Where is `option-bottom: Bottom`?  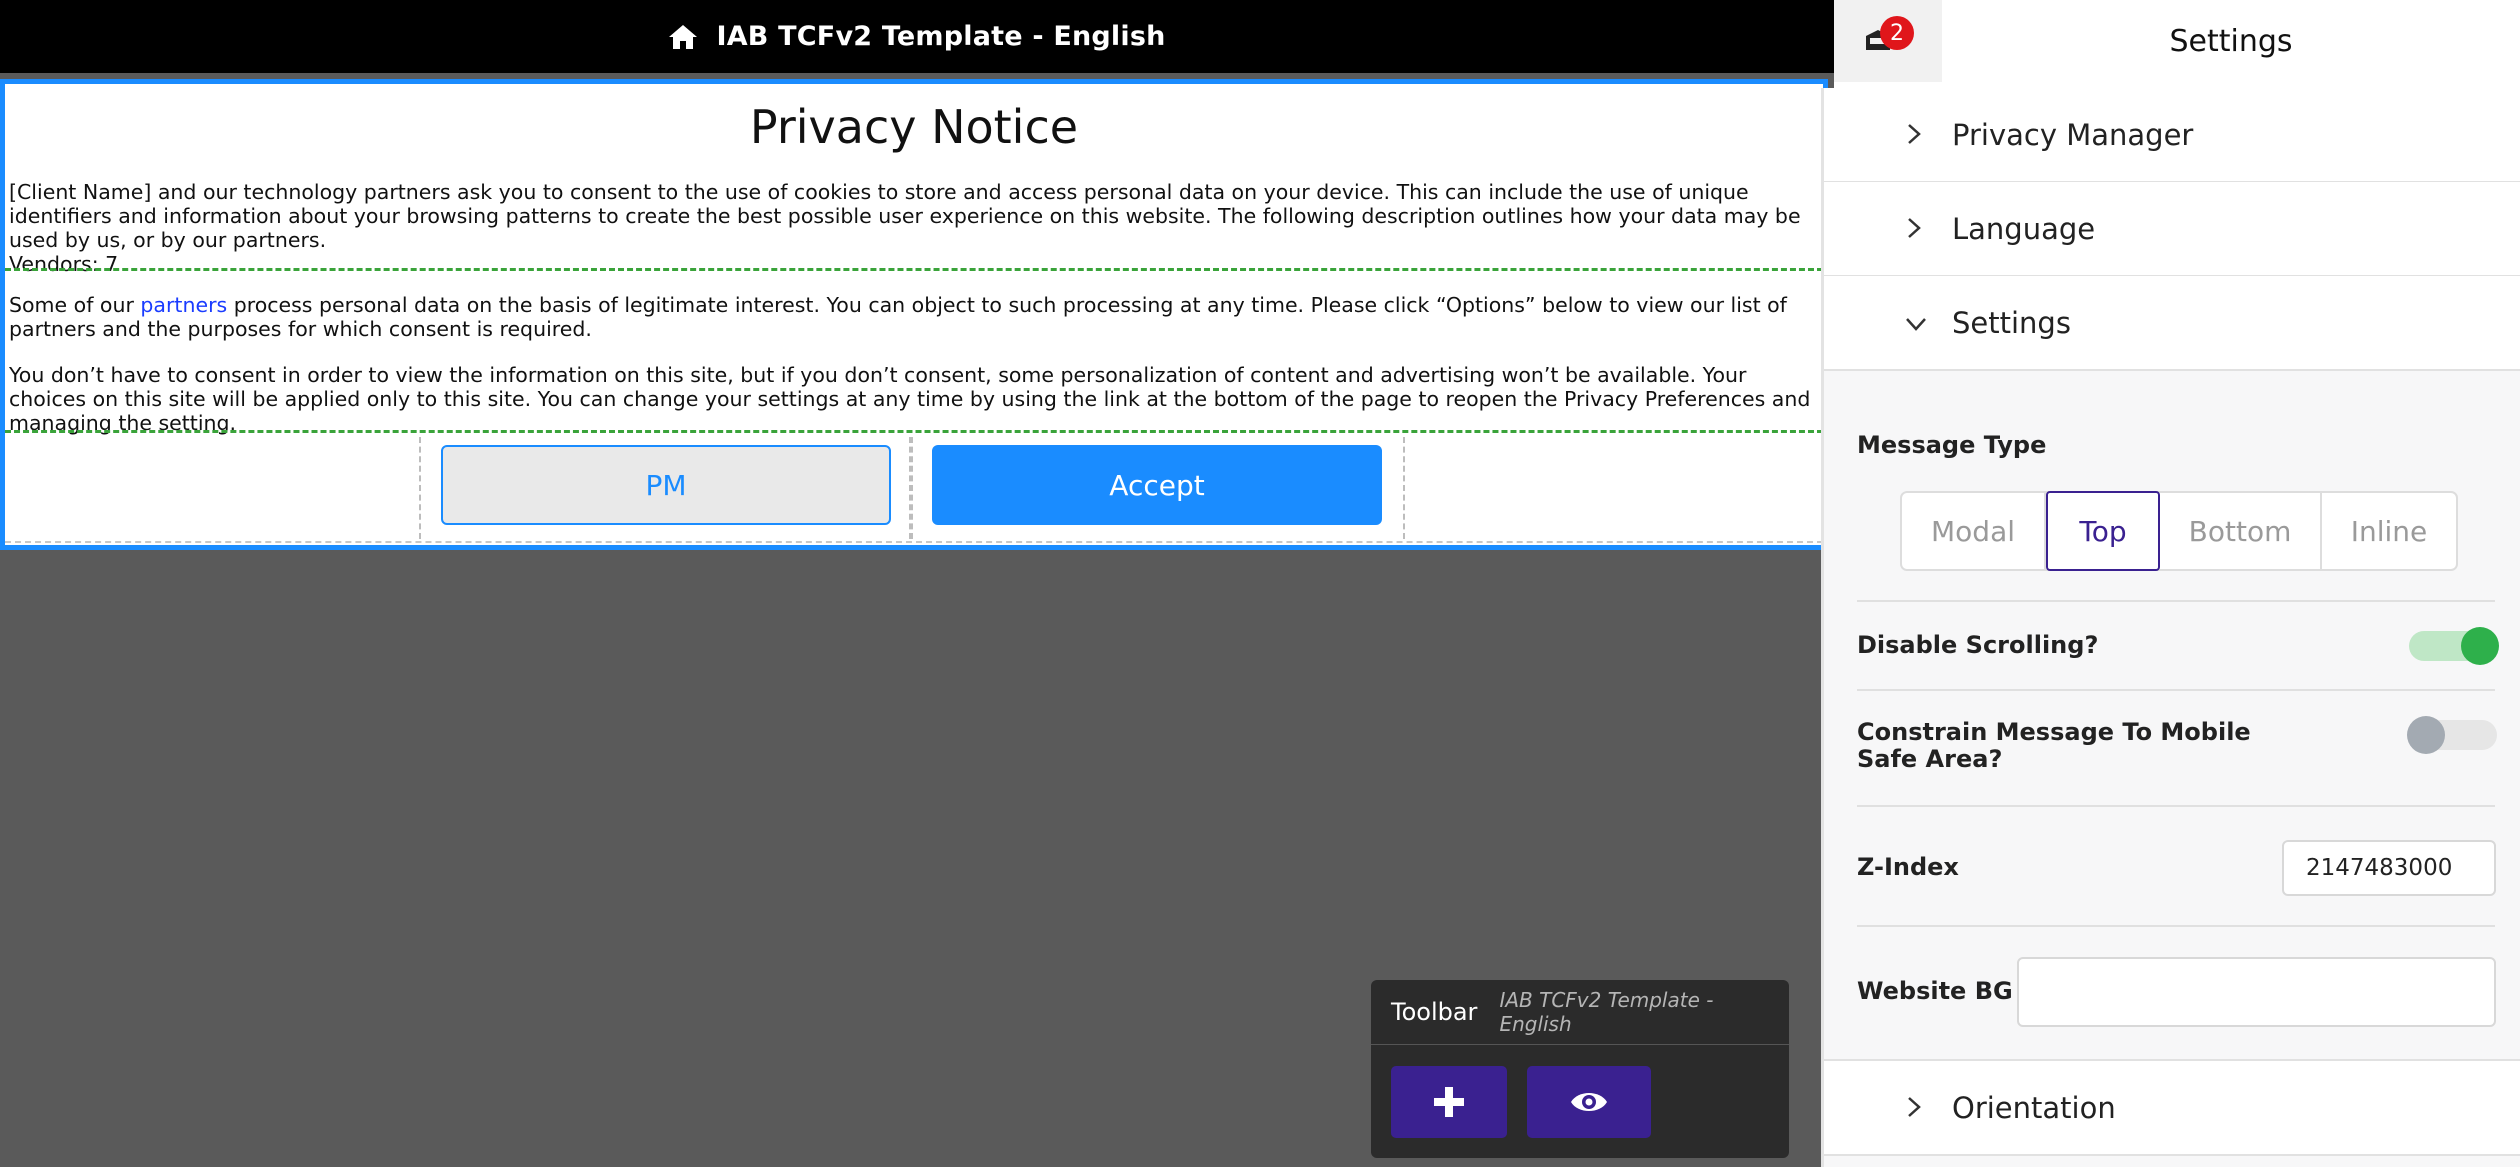 option-bottom: Bottom is located at coordinates (2241, 531).